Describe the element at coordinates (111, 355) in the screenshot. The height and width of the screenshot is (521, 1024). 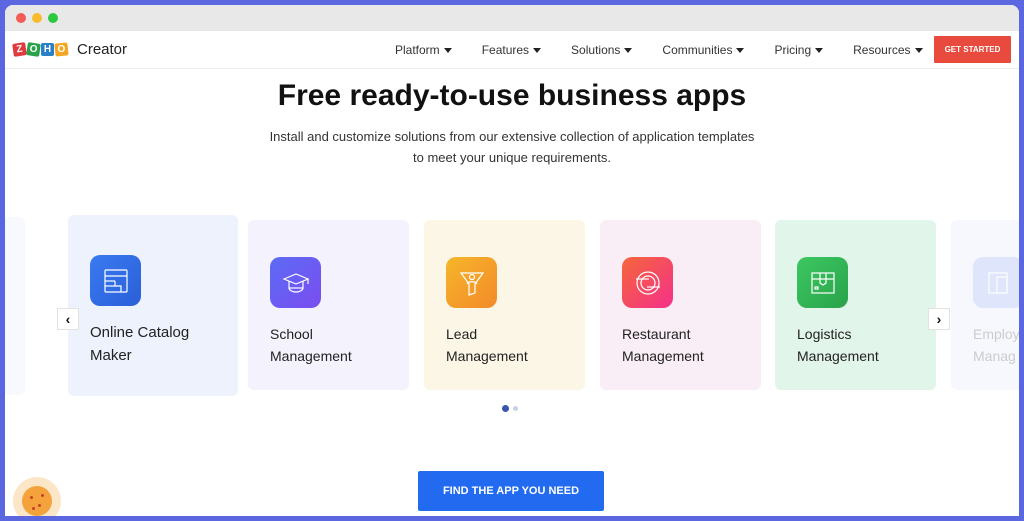
I see `card-title-line: Maker` at that location.